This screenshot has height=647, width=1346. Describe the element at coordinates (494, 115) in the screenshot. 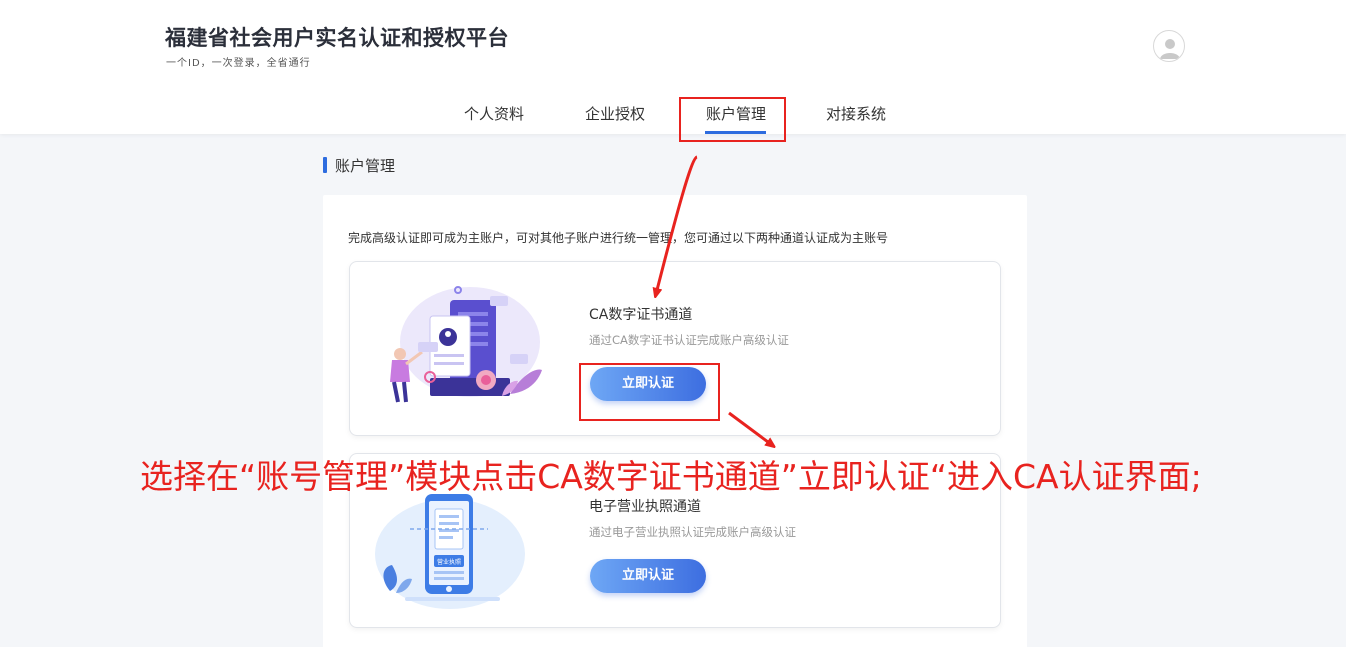

I see `nav-tab-profile: 个人资料` at that location.